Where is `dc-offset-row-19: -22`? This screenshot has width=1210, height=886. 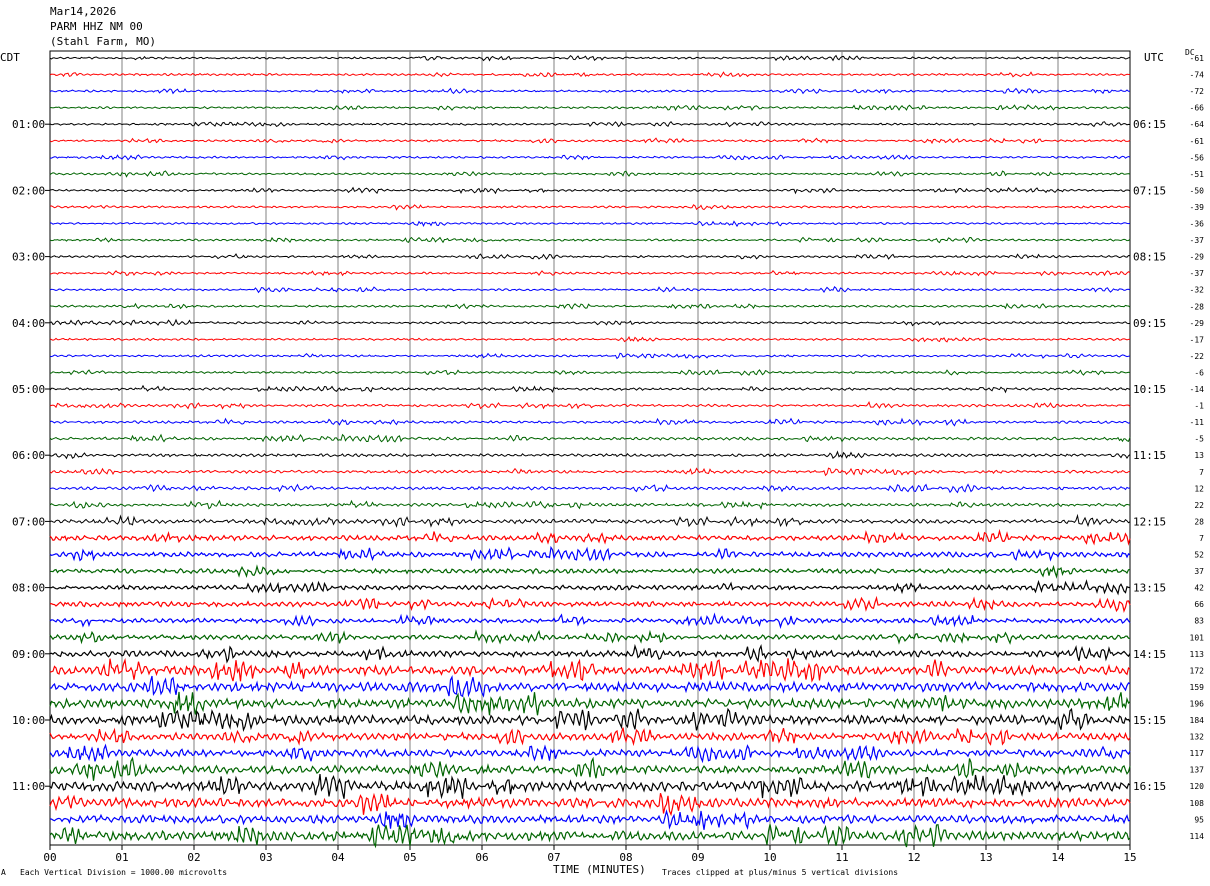
dc-offset-row-19: -22 is located at coordinates (1197, 356).